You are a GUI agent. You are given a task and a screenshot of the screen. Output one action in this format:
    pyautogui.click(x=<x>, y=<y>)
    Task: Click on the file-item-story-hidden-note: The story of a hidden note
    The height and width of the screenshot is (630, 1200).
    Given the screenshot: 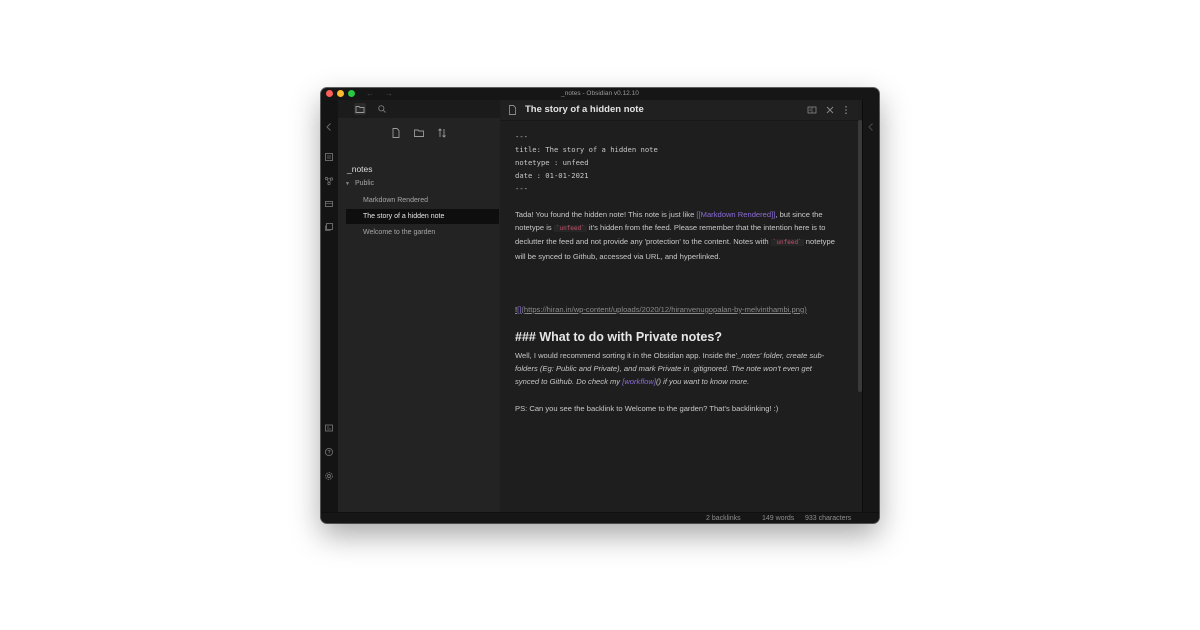 What is the action you would take?
    pyautogui.click(x=422, y=216)
    